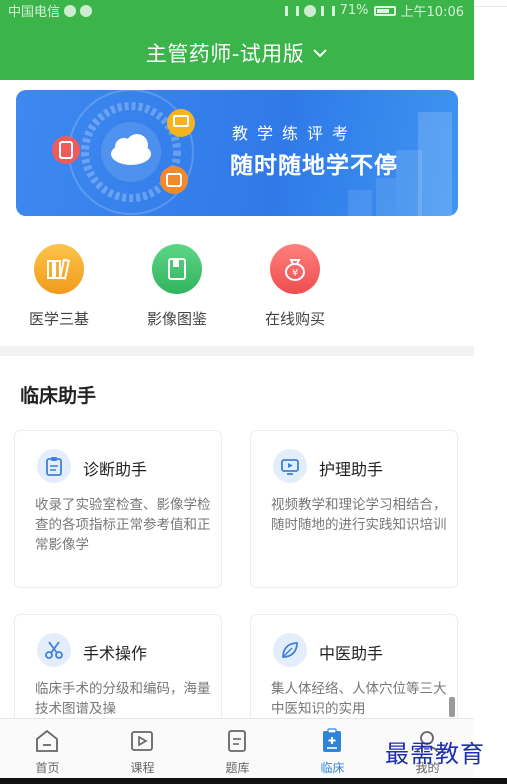  I want to click on card-title: 手术操作, so click(115, 653).